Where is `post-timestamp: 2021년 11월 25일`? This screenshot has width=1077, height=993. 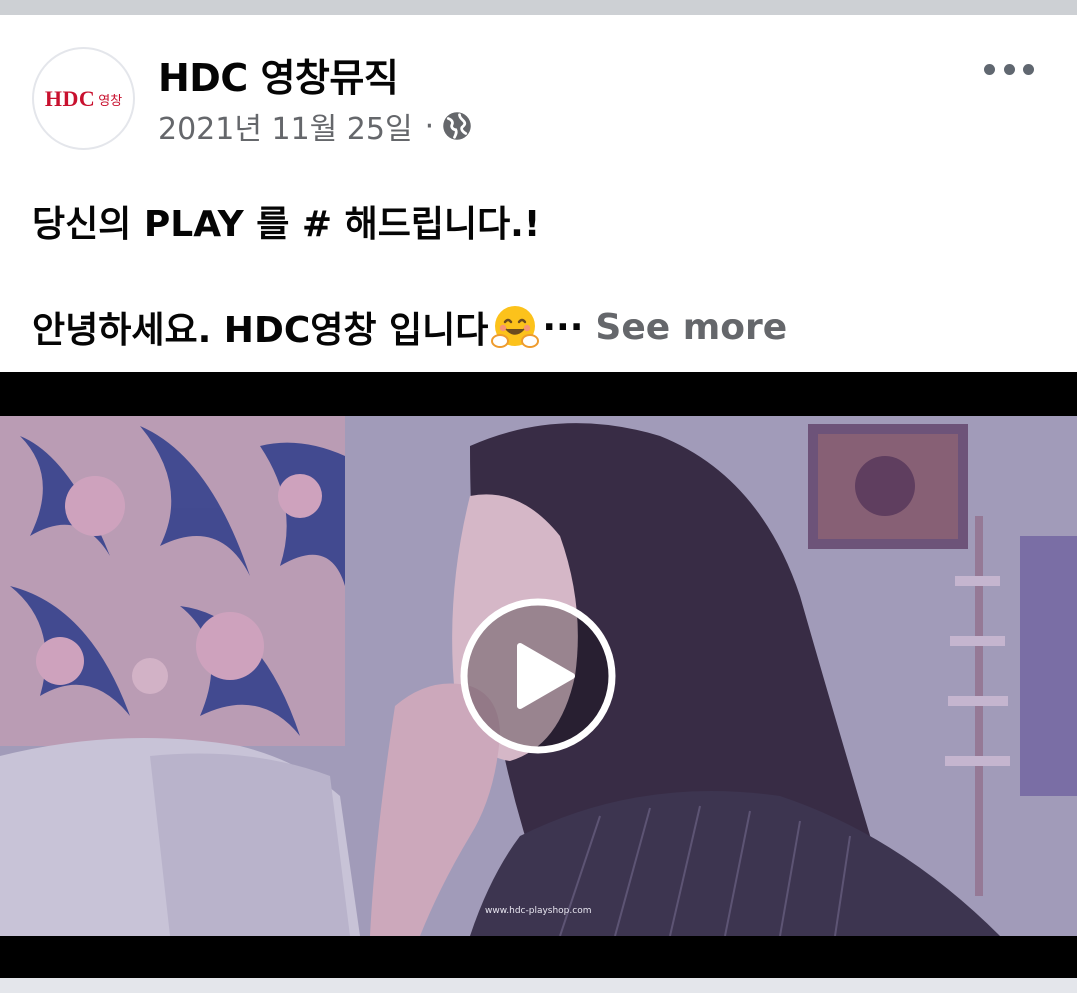
post-timestamp: 2021년 11월 25일 is located at coordinates (285, 126).